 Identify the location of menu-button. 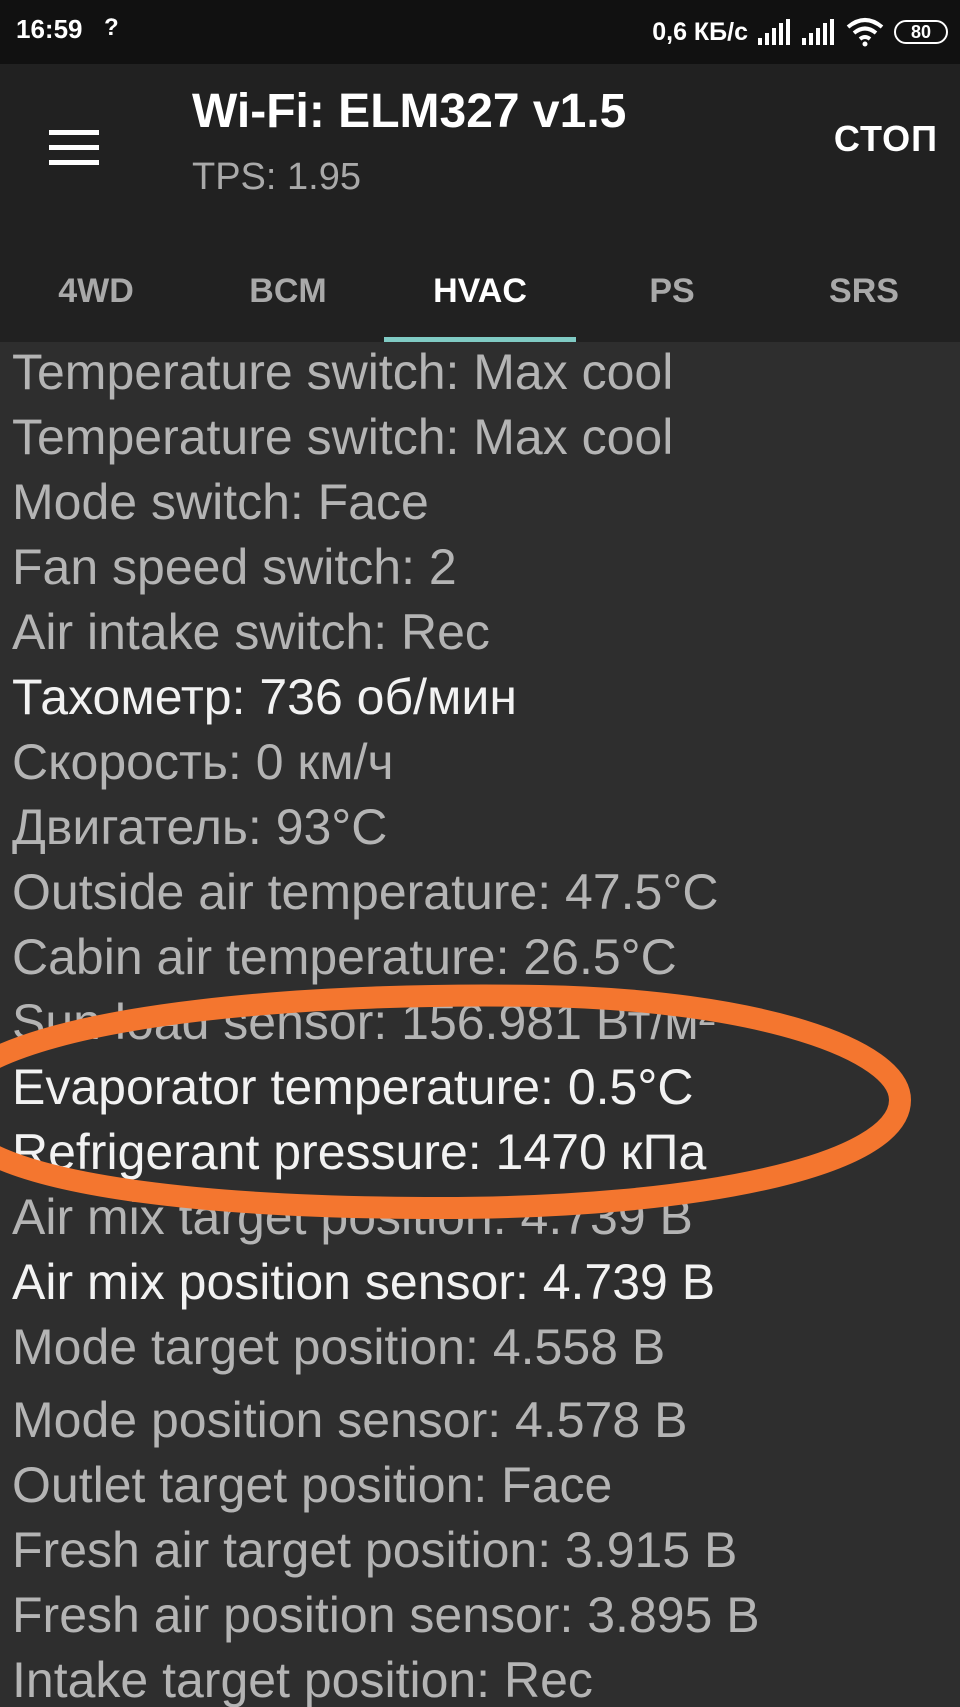
(74, 148).